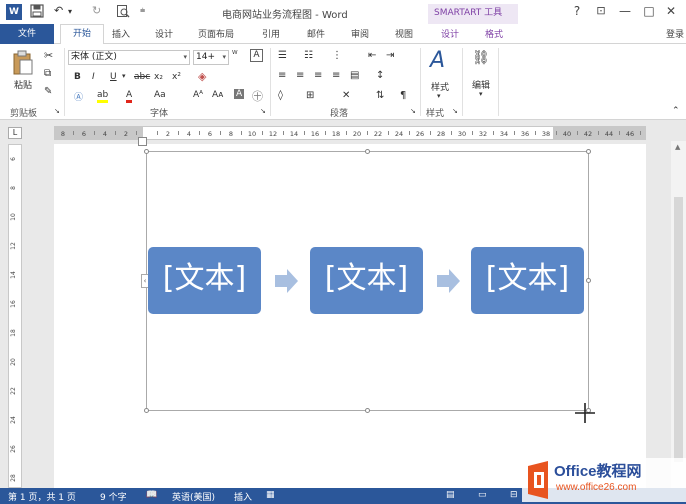  What do you see at coordinates (37, 12) in the screenshot?
I see `save-icon` at bounding box center [37, 12].